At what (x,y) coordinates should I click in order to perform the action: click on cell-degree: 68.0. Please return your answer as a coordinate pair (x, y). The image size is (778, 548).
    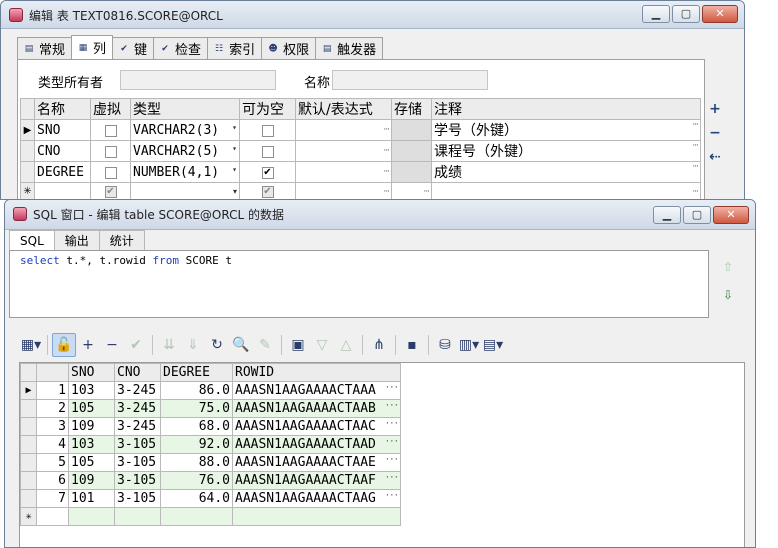
    Looking at the image, I should click on (196, 426).